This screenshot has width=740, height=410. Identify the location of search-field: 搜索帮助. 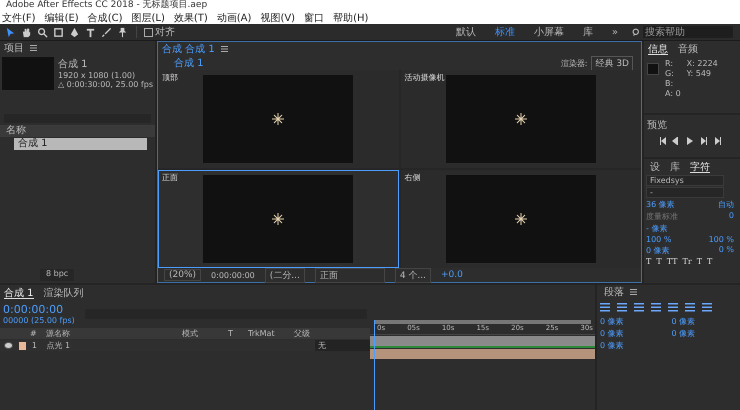
(688, 32).